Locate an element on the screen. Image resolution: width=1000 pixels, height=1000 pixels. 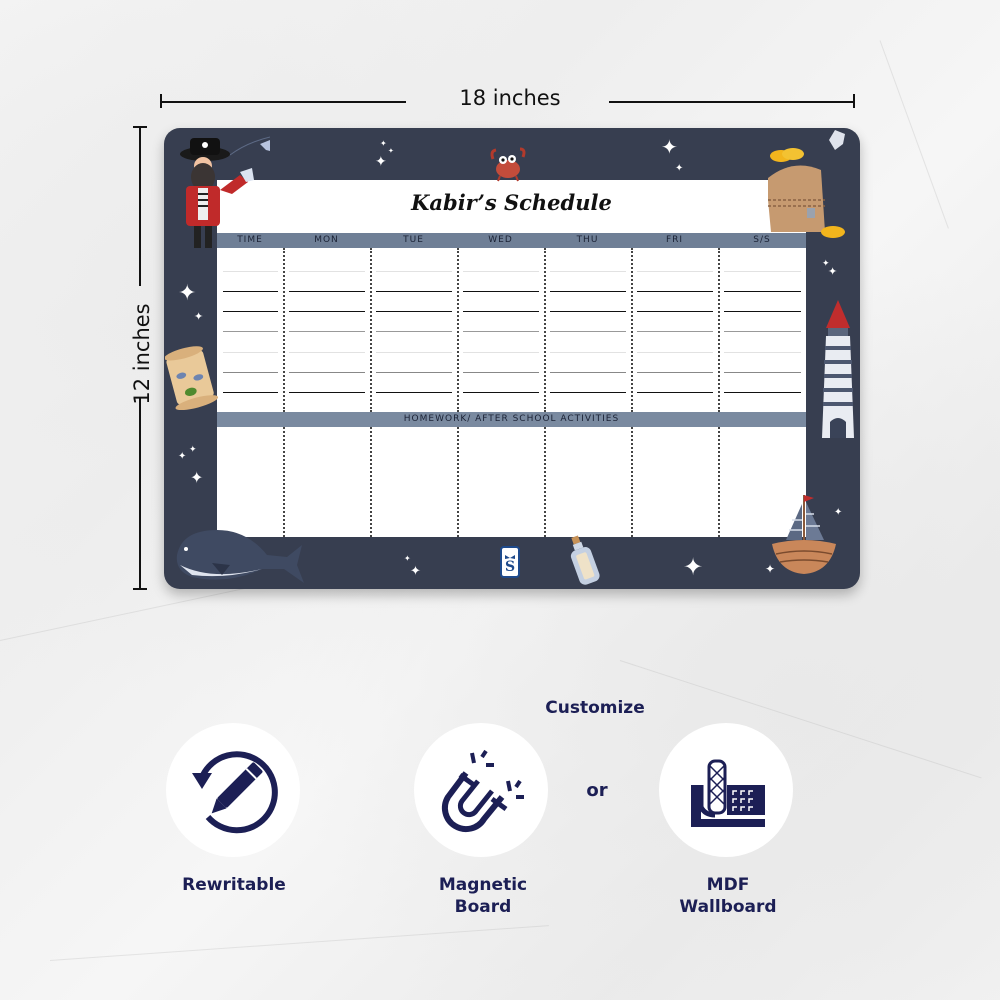
treasure-map-illustration is located at coordinates (192, 378).